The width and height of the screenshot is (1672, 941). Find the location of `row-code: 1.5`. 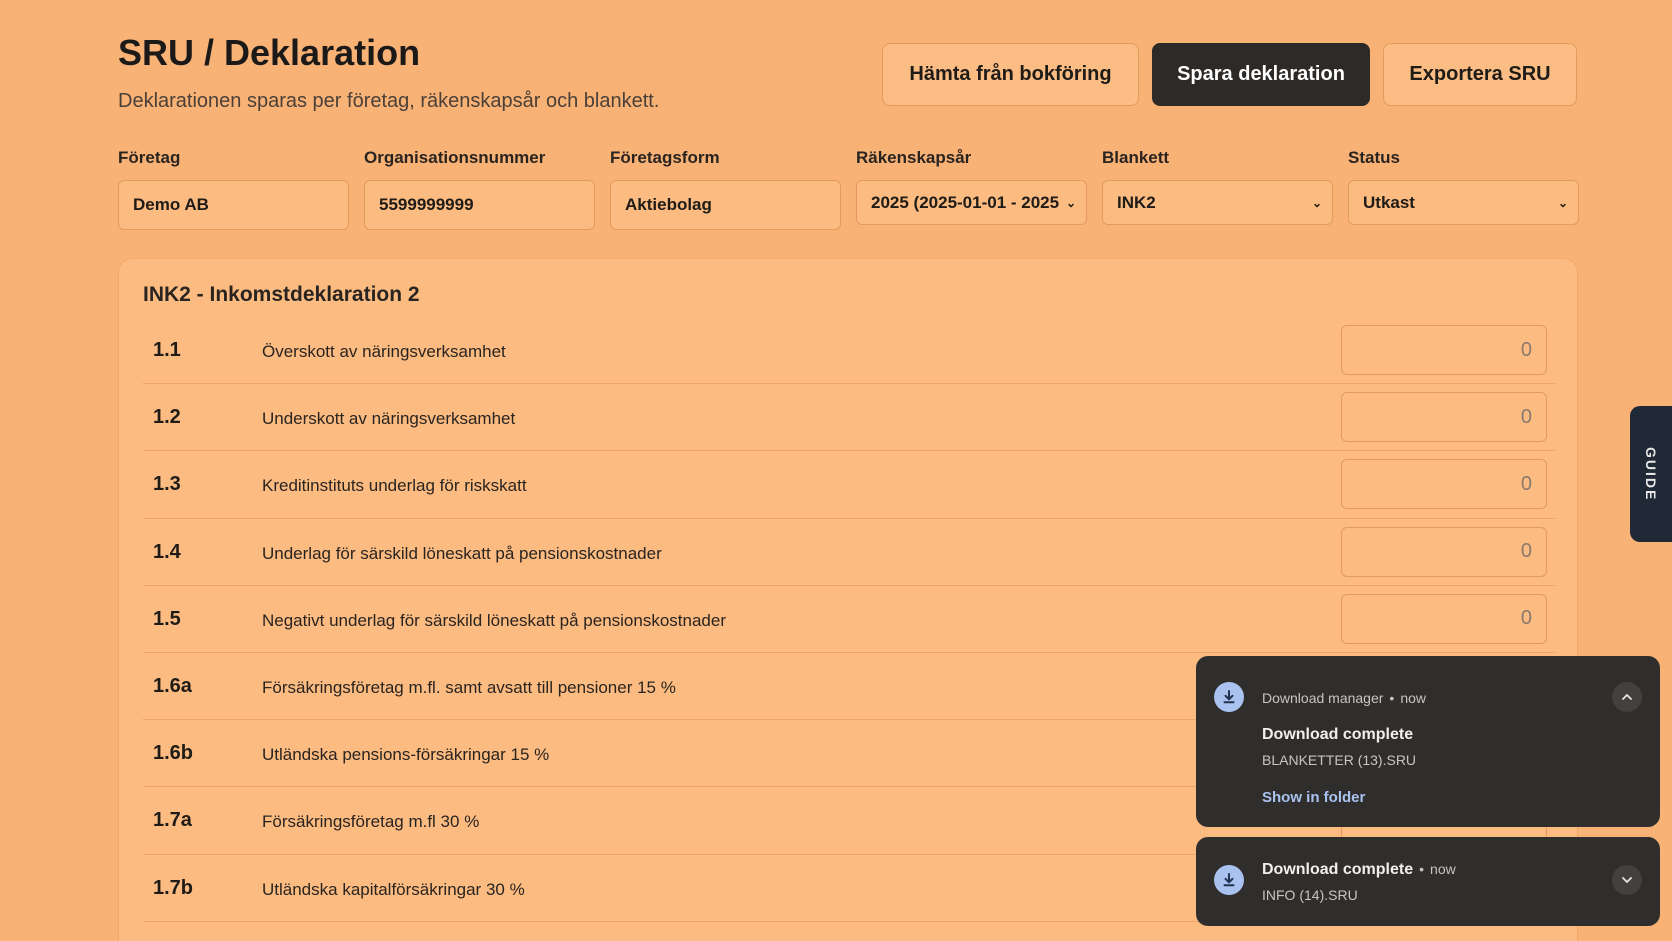

row-code: 1.5 is located at coordinates (167, 618).